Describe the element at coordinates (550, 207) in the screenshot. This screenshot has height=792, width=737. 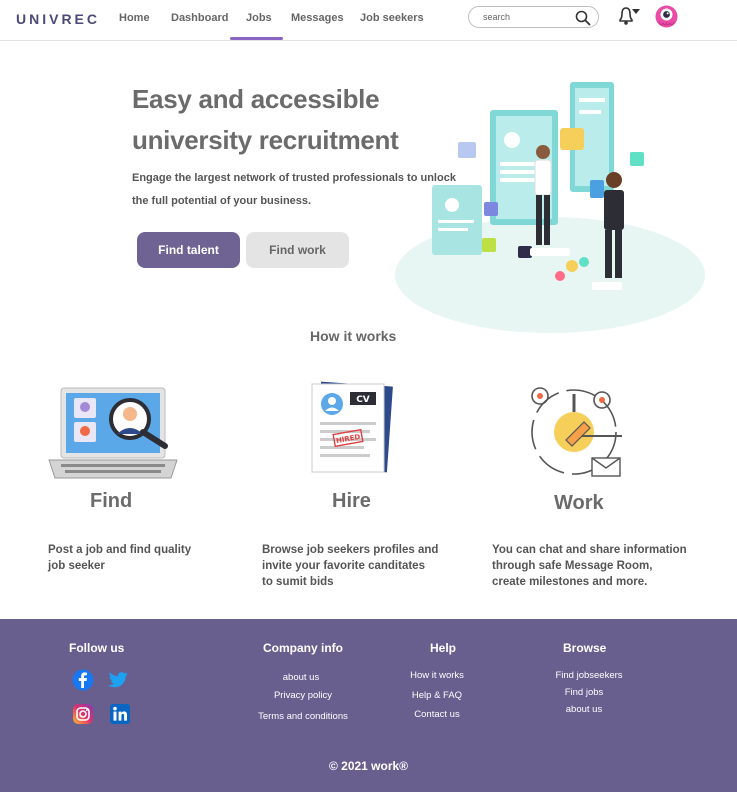
I see `hero-recruitment-illustration` at that location.